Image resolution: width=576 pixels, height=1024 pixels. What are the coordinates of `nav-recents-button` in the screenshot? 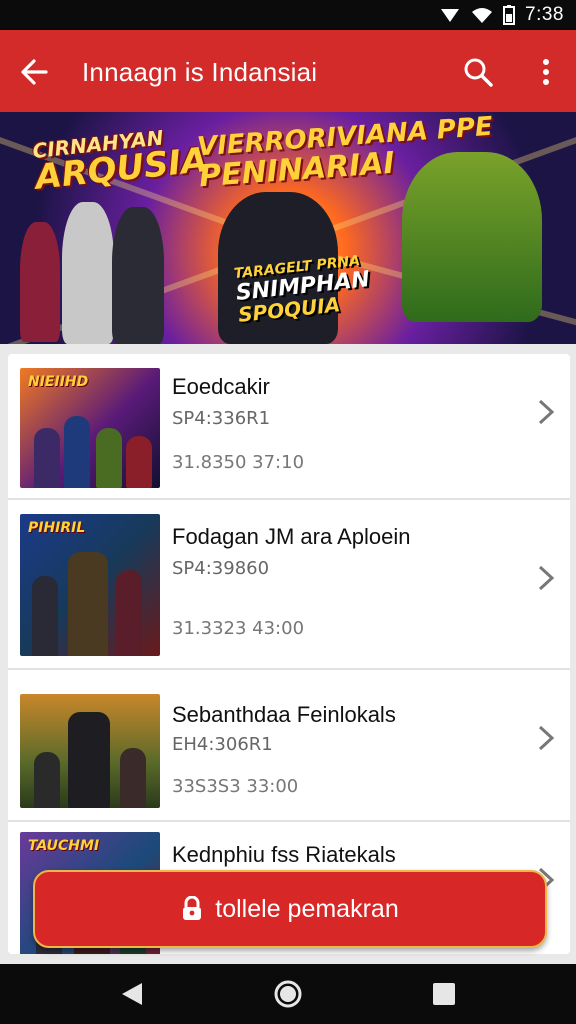 It's located at (444, 994).